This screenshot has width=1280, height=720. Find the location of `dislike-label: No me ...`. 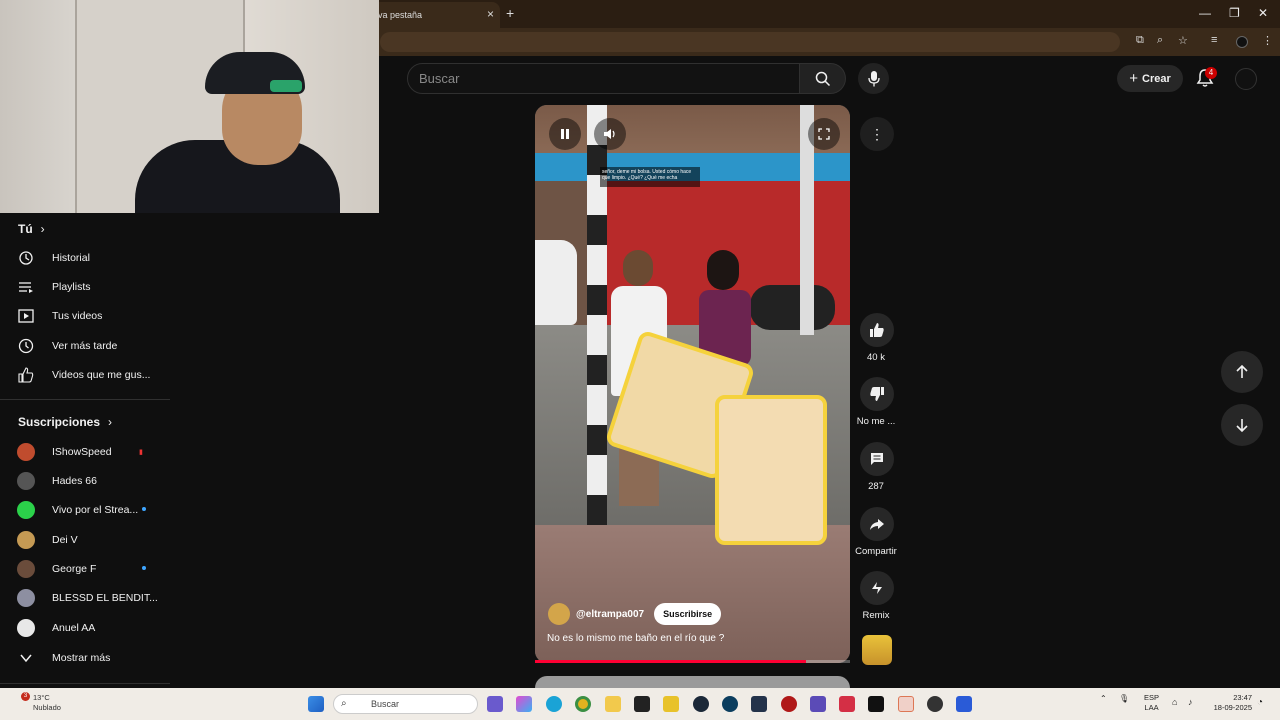

dislike-label: No me ... is located at coordinates (876, 421).